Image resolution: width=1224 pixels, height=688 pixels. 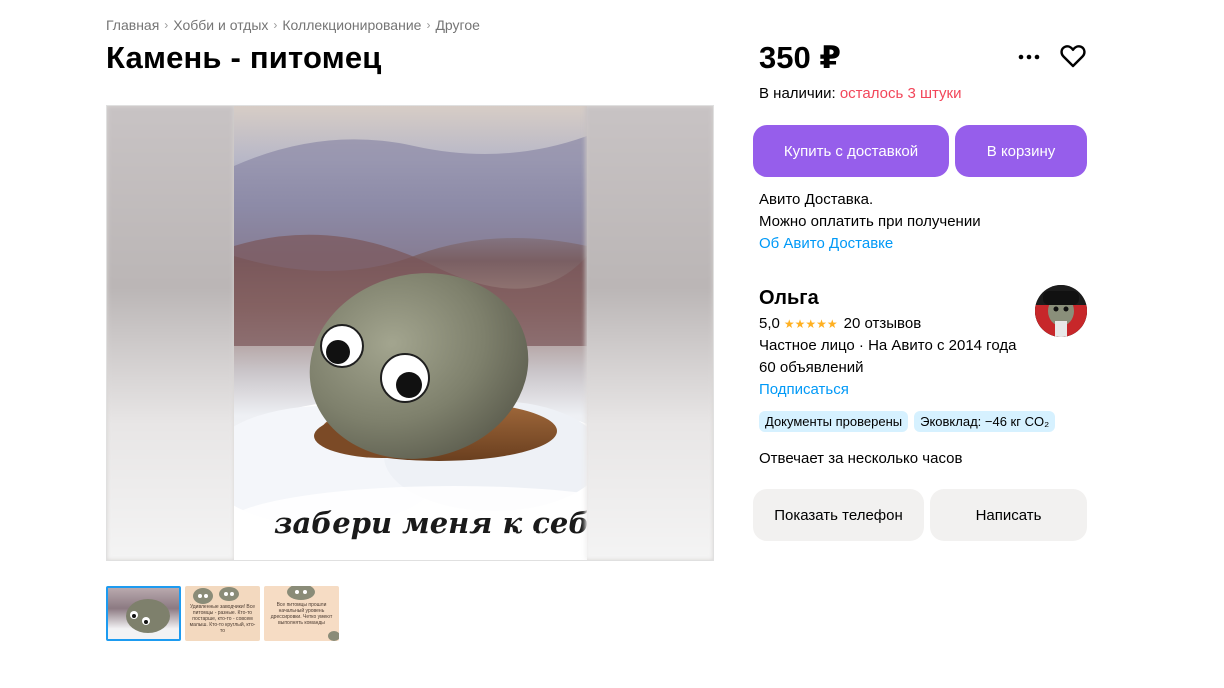 I want to click on favorite-heart-icon, so click(x=1073, y=56).